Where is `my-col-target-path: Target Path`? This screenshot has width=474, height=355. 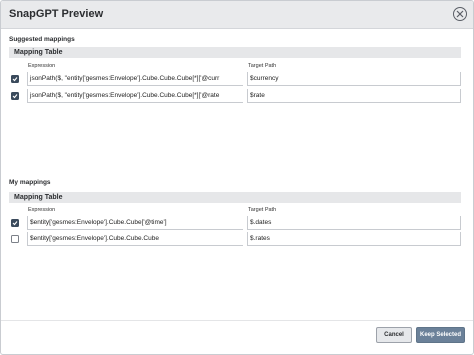 my-col-target-path: Target Path is located at coordinates (262, 210).